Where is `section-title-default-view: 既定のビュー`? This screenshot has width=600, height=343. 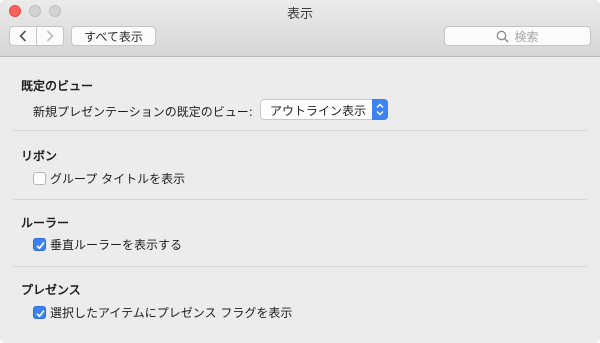 section-title-default-view: 既定のビュー is located at coordinates (57, 86).